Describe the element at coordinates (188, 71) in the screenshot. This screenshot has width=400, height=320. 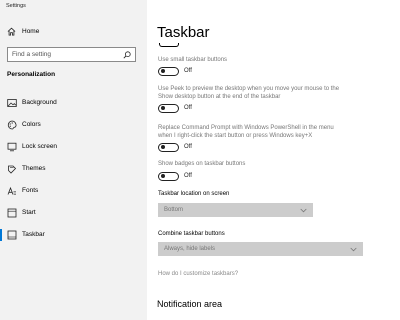
I see `small-buttons-state: Off` at that location.